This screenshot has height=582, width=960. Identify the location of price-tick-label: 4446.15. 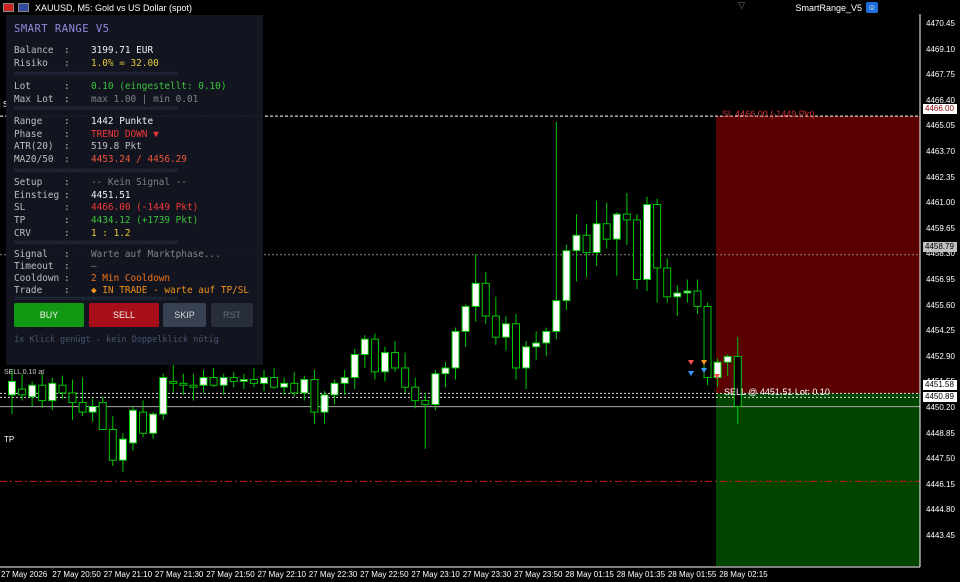
(940, 484).